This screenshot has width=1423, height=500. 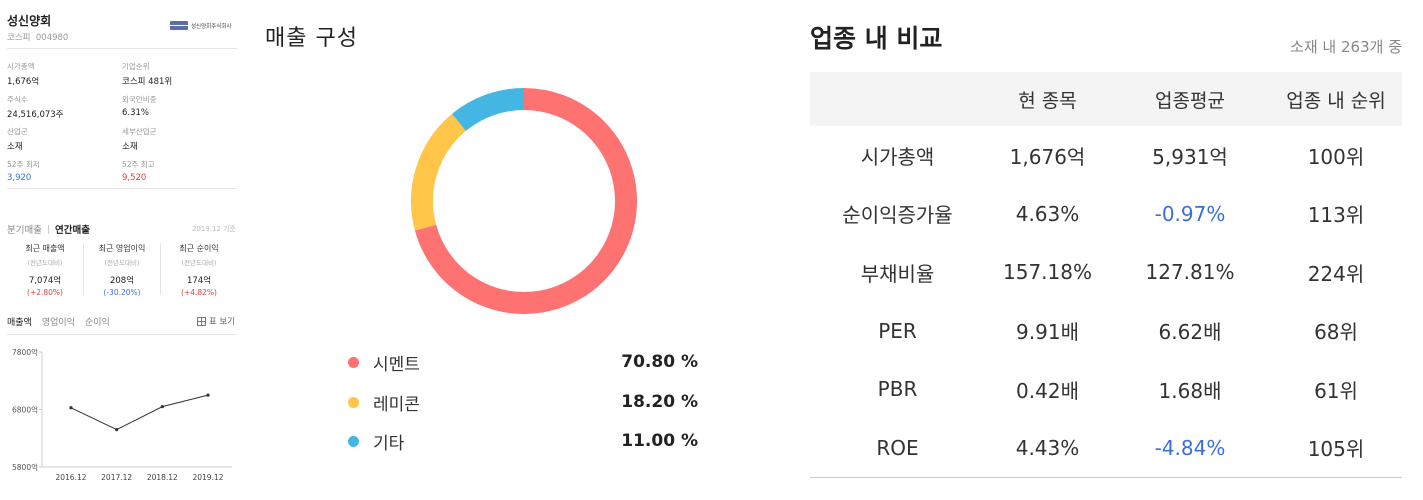 What do you see at coordinates (1190, 100) in the screenshot?
I see `header-cell: 업종평균` at bounding box center [1190, 100].